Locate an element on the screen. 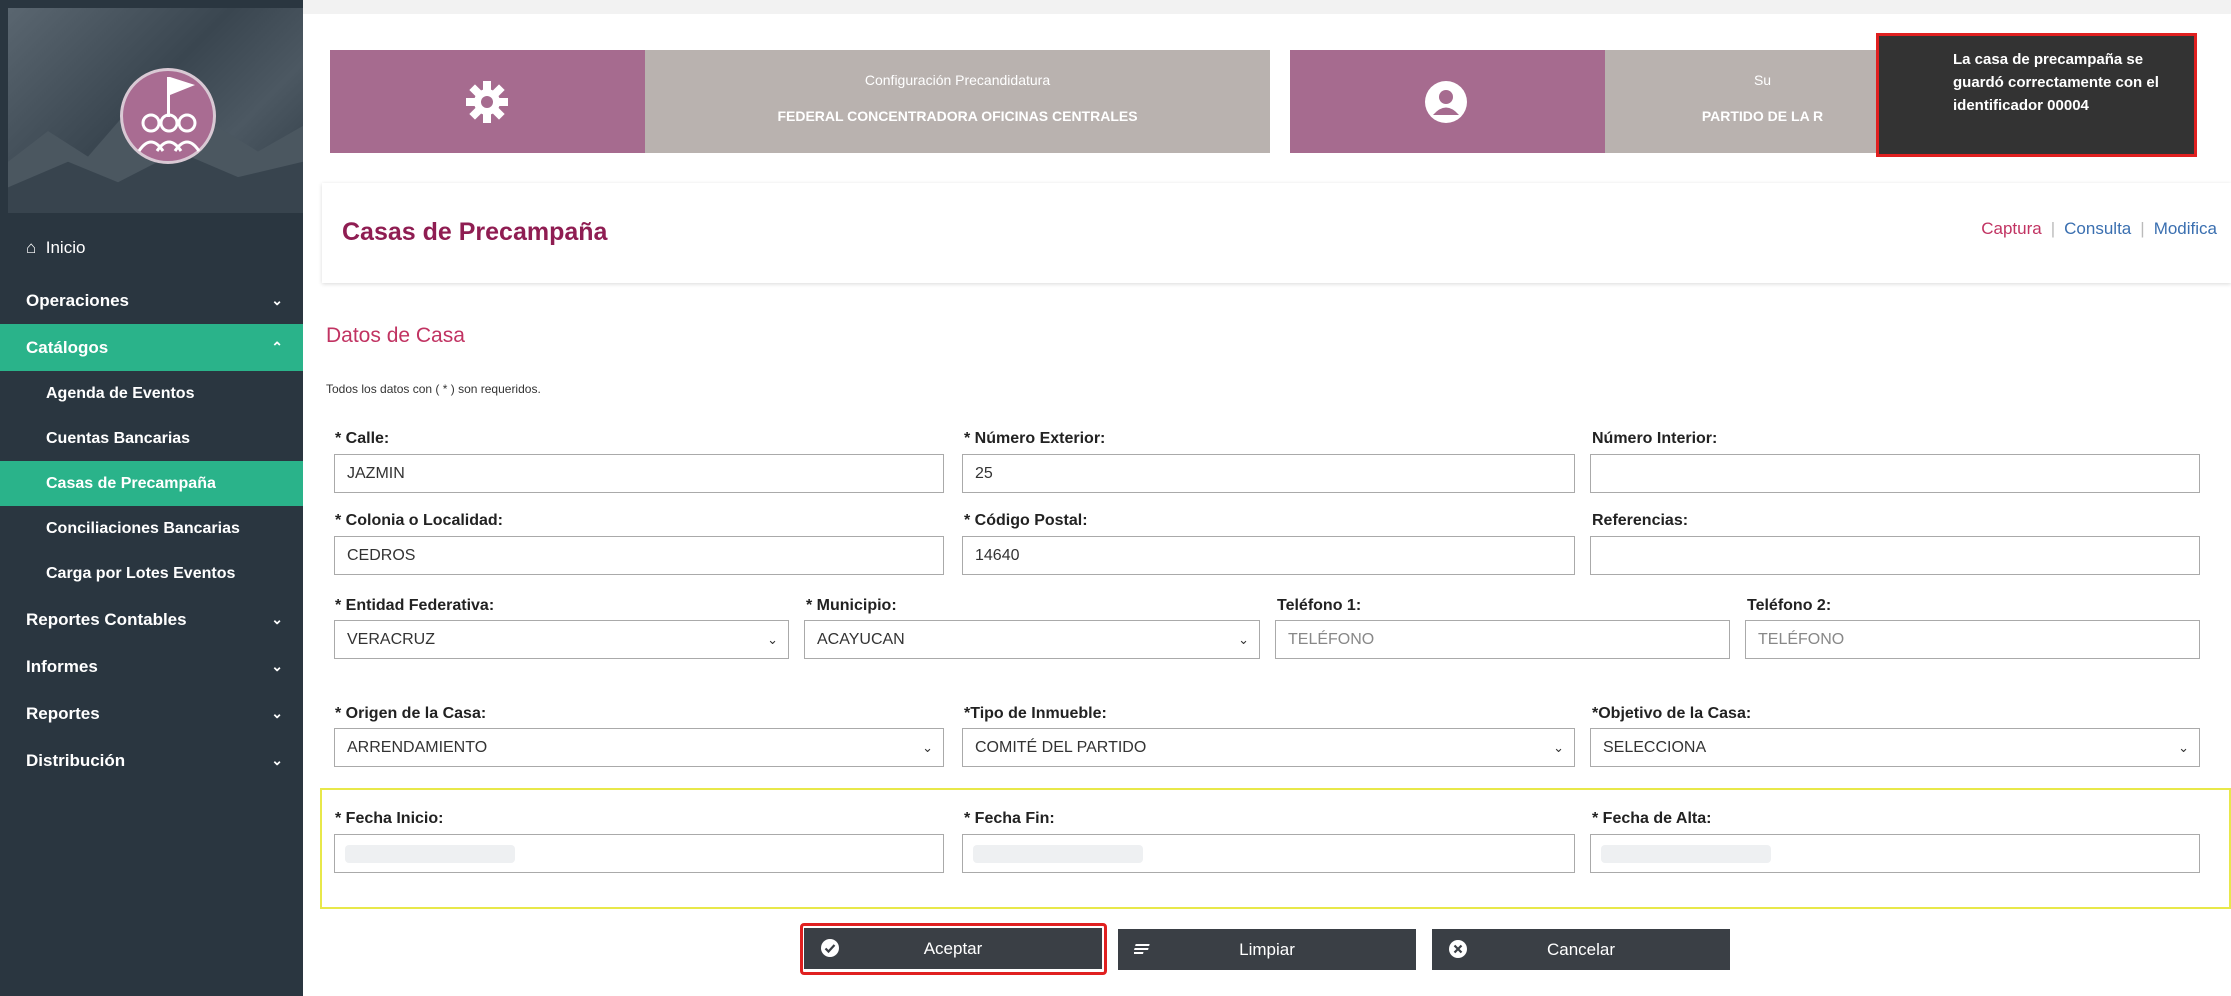  entidad-label: * Entidad Federativa: is located at coordinates (415, 605).